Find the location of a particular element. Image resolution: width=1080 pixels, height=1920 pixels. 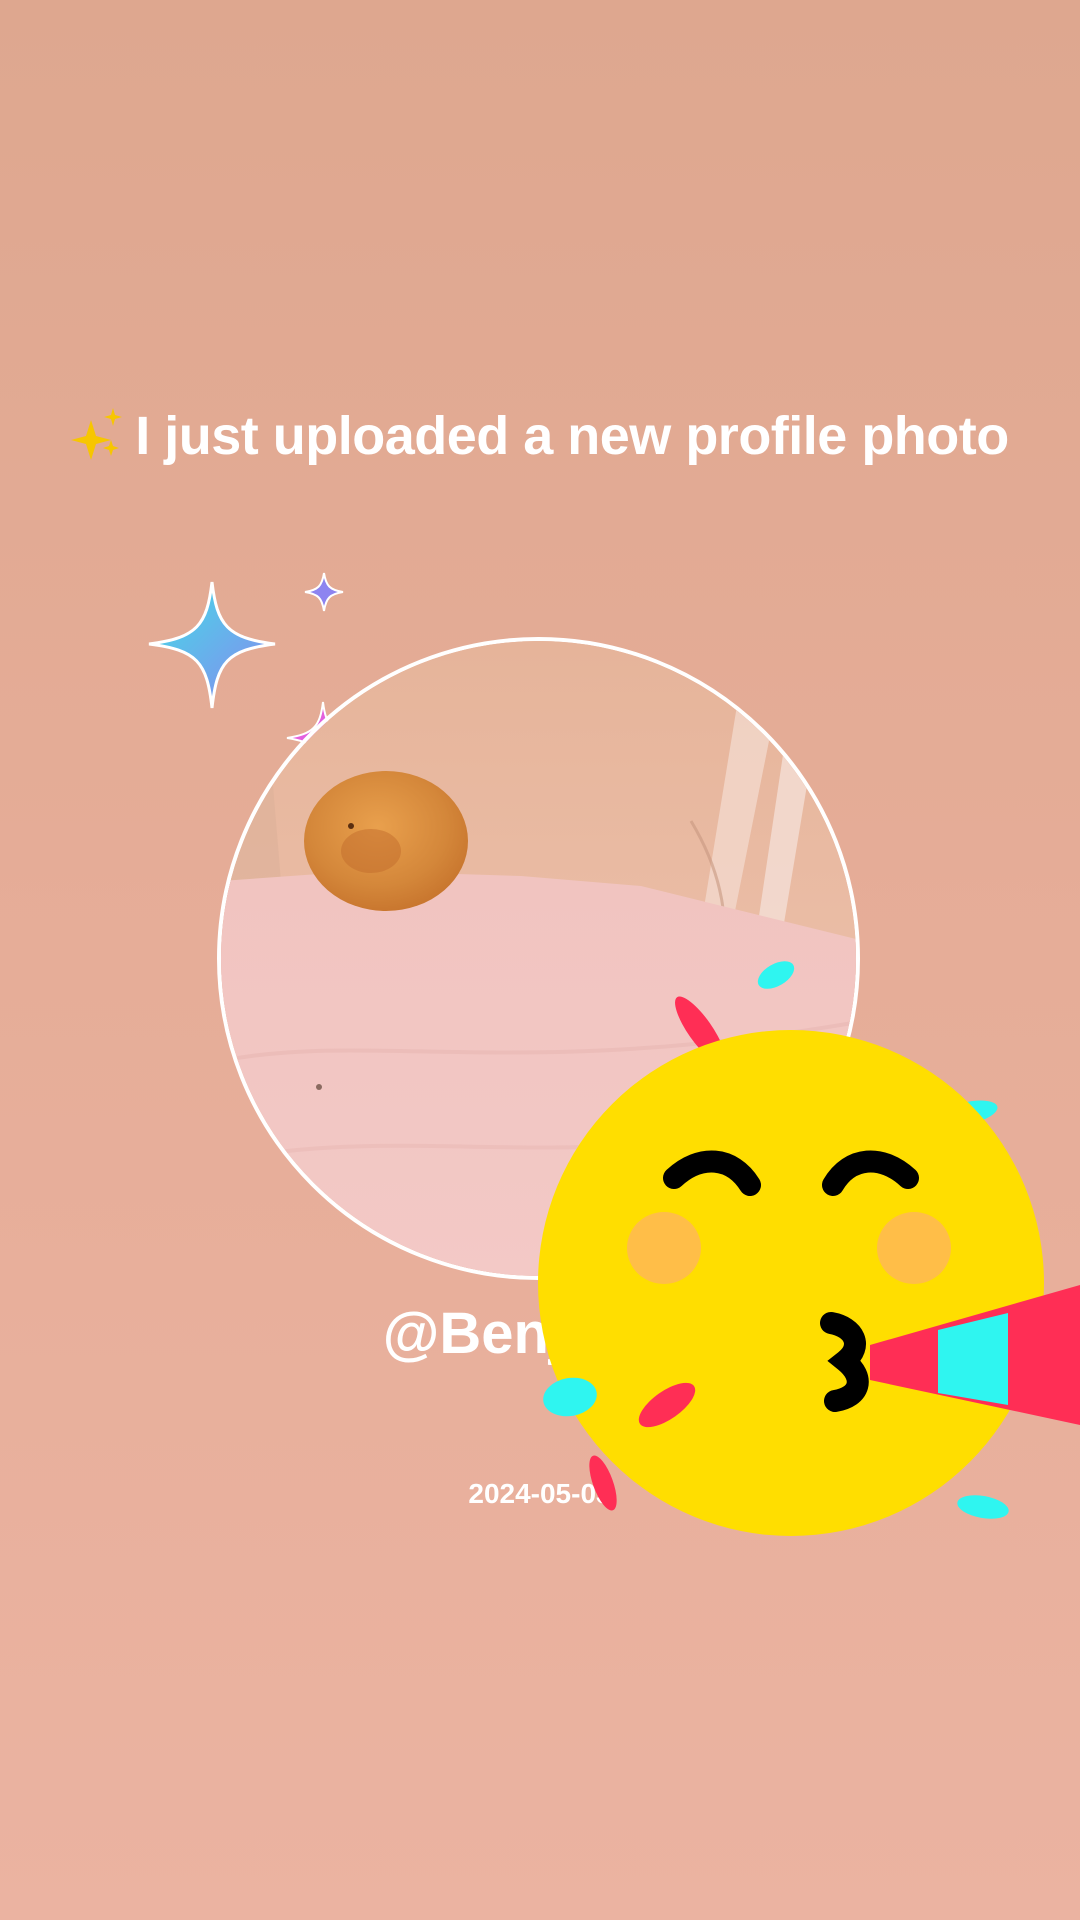

sparkle-small-icon is located at coordinates (324, 592).